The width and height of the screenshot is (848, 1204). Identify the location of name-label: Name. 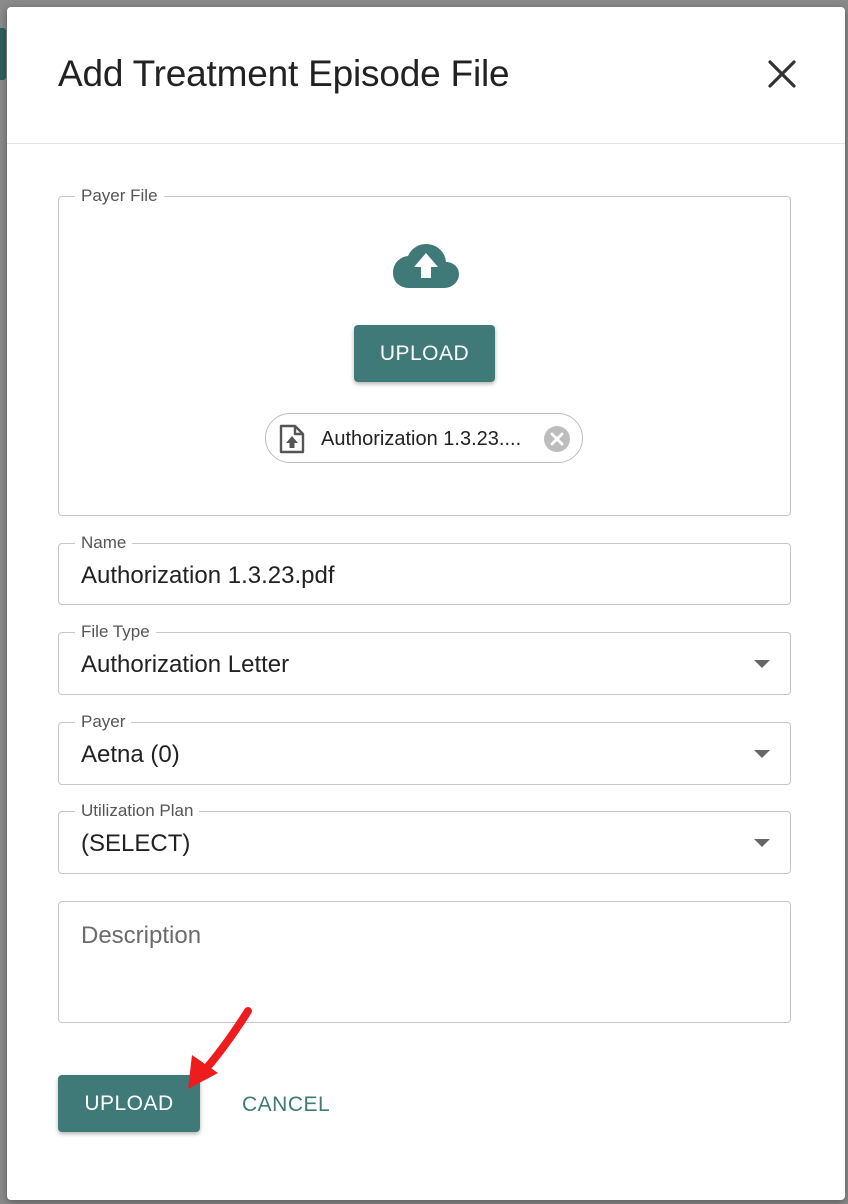
(104, 543).